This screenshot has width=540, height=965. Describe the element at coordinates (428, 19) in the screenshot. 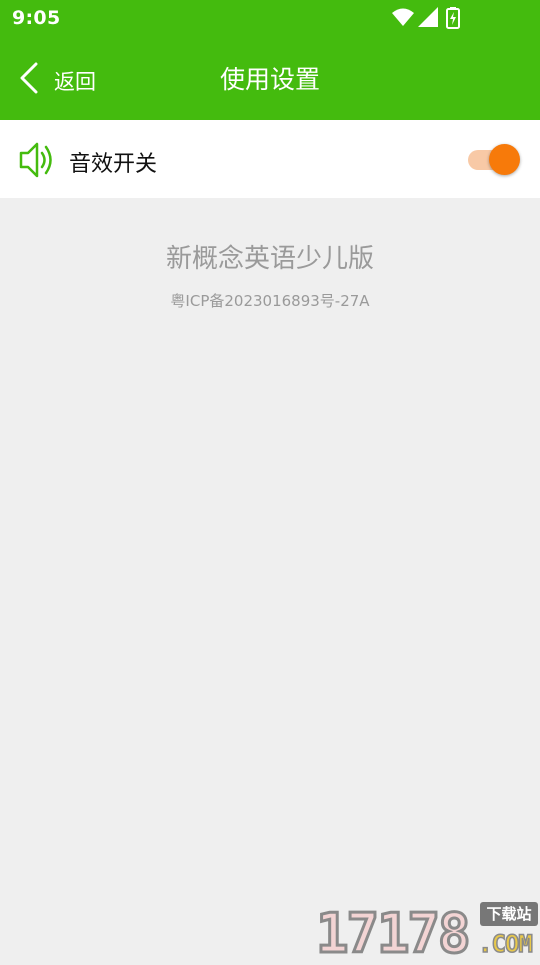

I see `cellular-signal-icon` at that location.